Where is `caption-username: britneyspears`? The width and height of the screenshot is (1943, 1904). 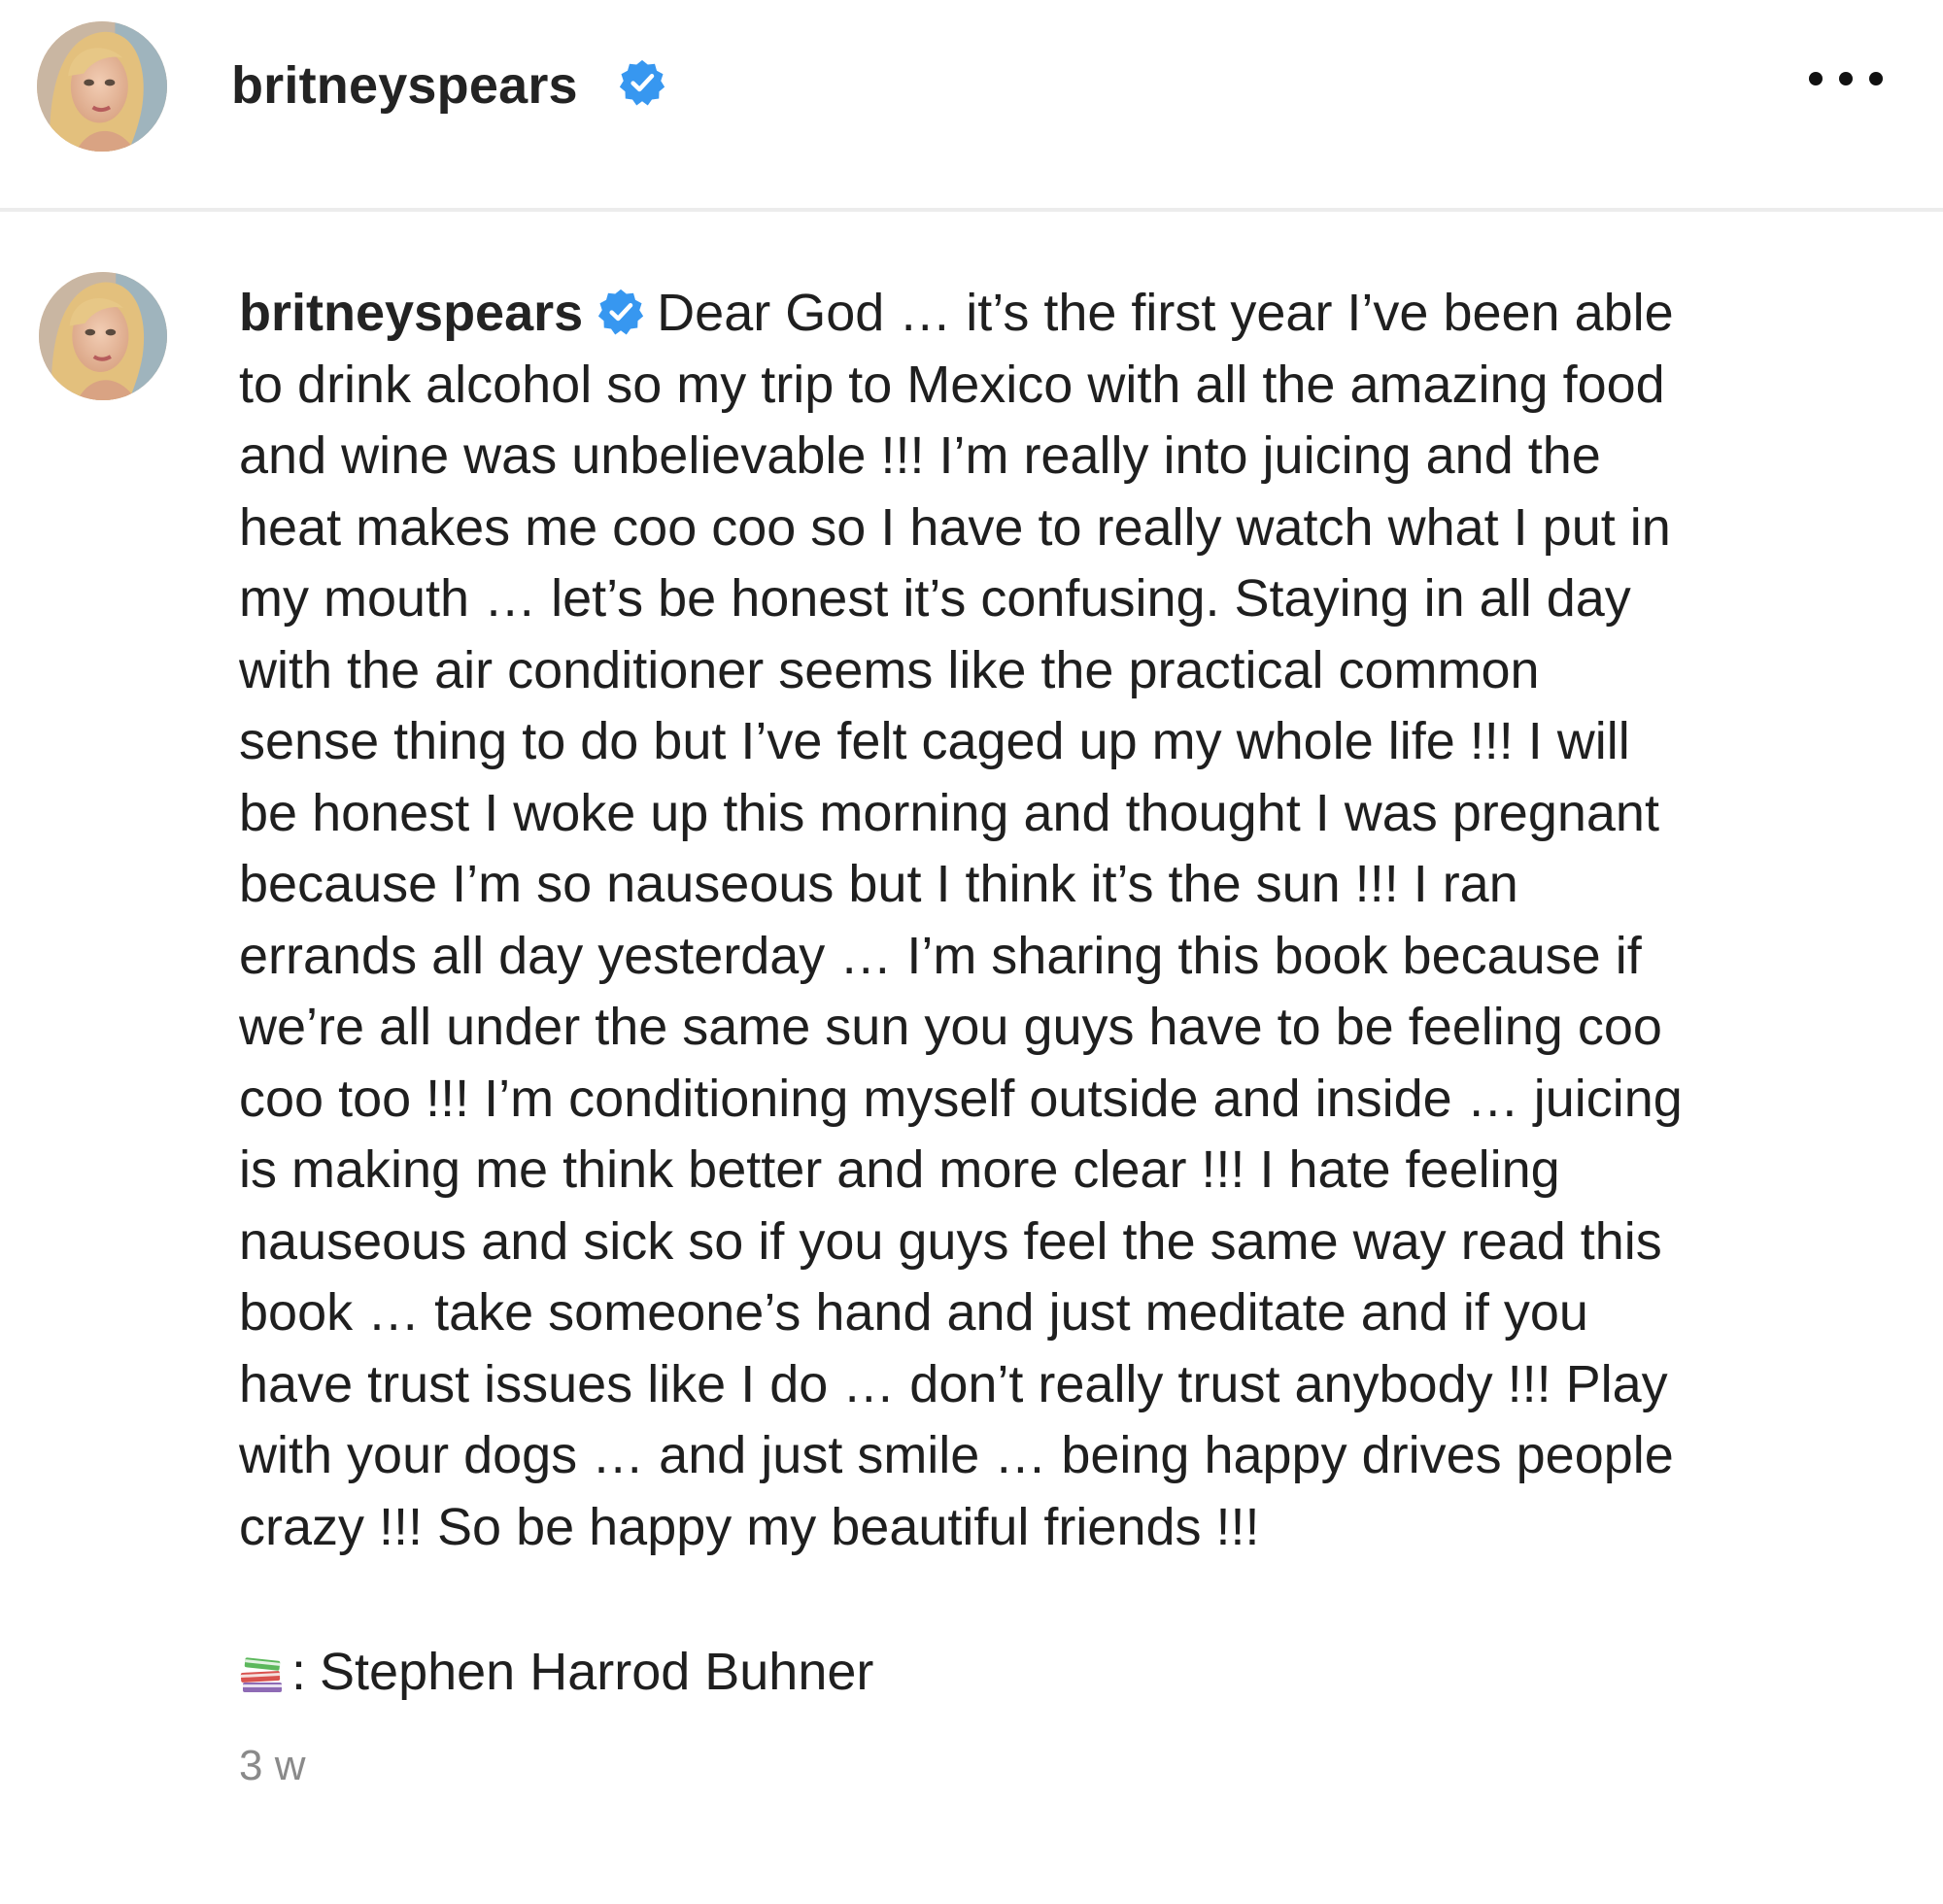
caption-username: britneyspears is located at coordinates (411, 313).